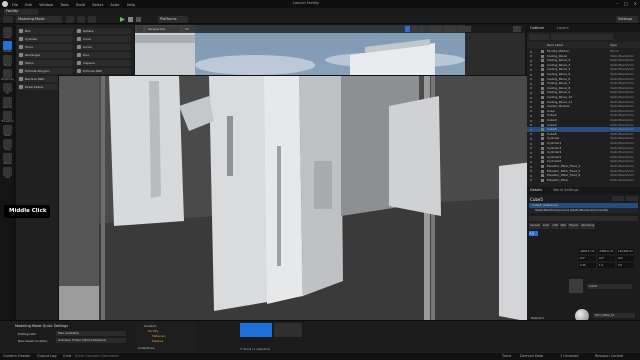 Image resolution: width=640 pixels, height=360 pixels. What do you see at coordinates (45, 71) in the screenshot?
I see `extrude-polygon-tool-button: Extrude Polygon` at bounding box center [45, 71].